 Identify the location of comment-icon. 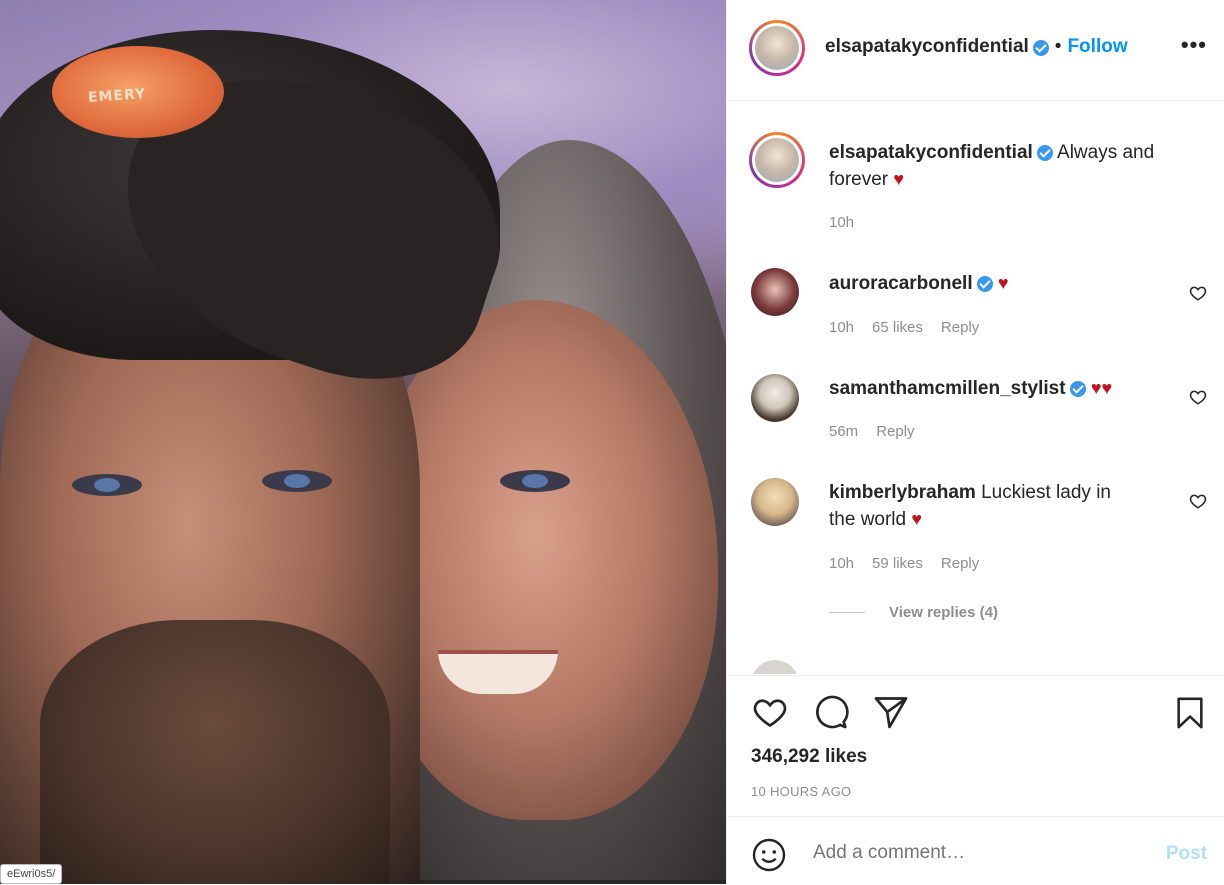
(831, 712).